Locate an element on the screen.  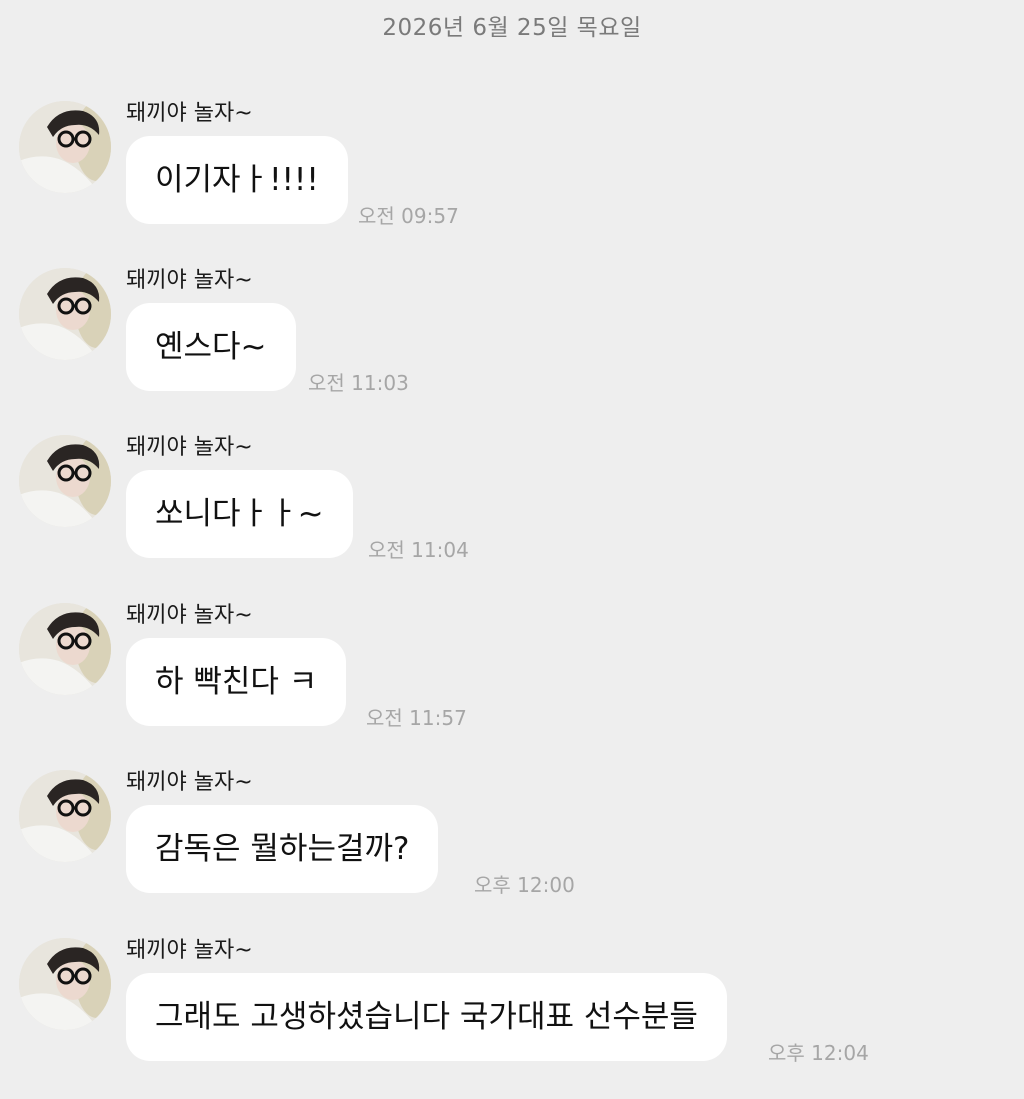
chat-message: 돼끼야 놀자~ 옌스다~ 오전 11:03 is located at coordinates (512, 325).